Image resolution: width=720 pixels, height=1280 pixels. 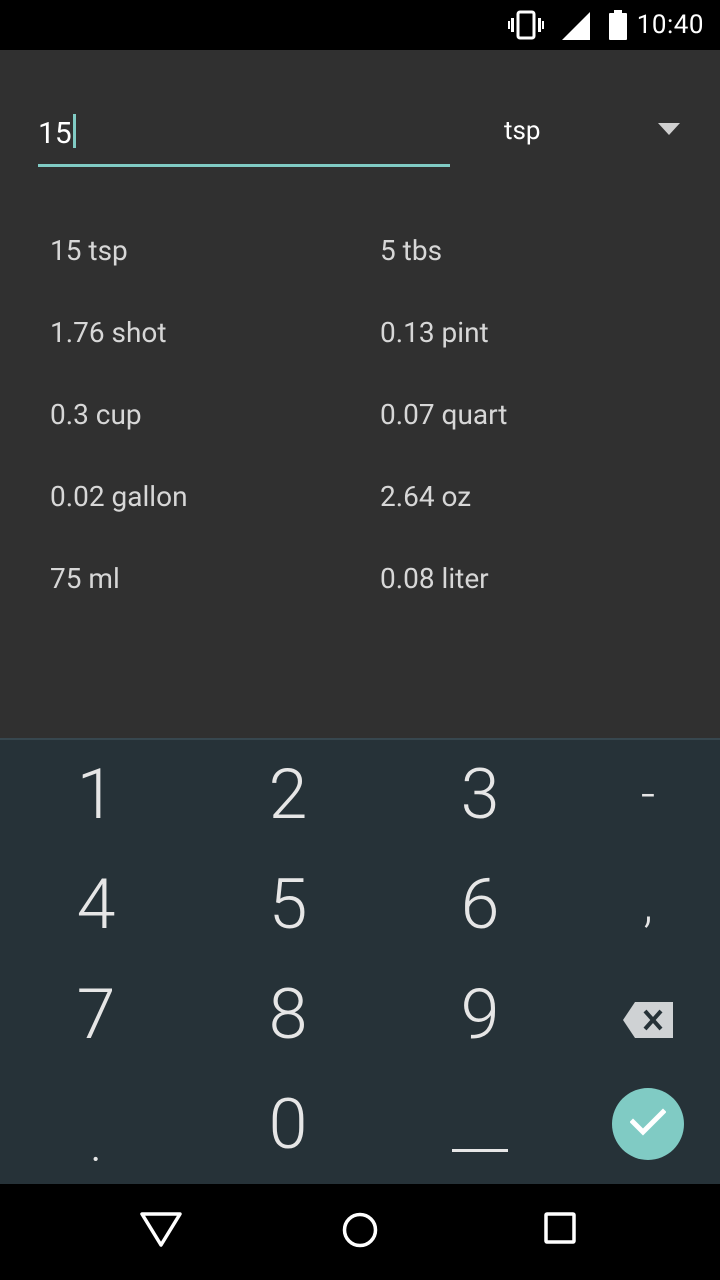 I want to click on key-2: 2, so click(x=288, y=795).